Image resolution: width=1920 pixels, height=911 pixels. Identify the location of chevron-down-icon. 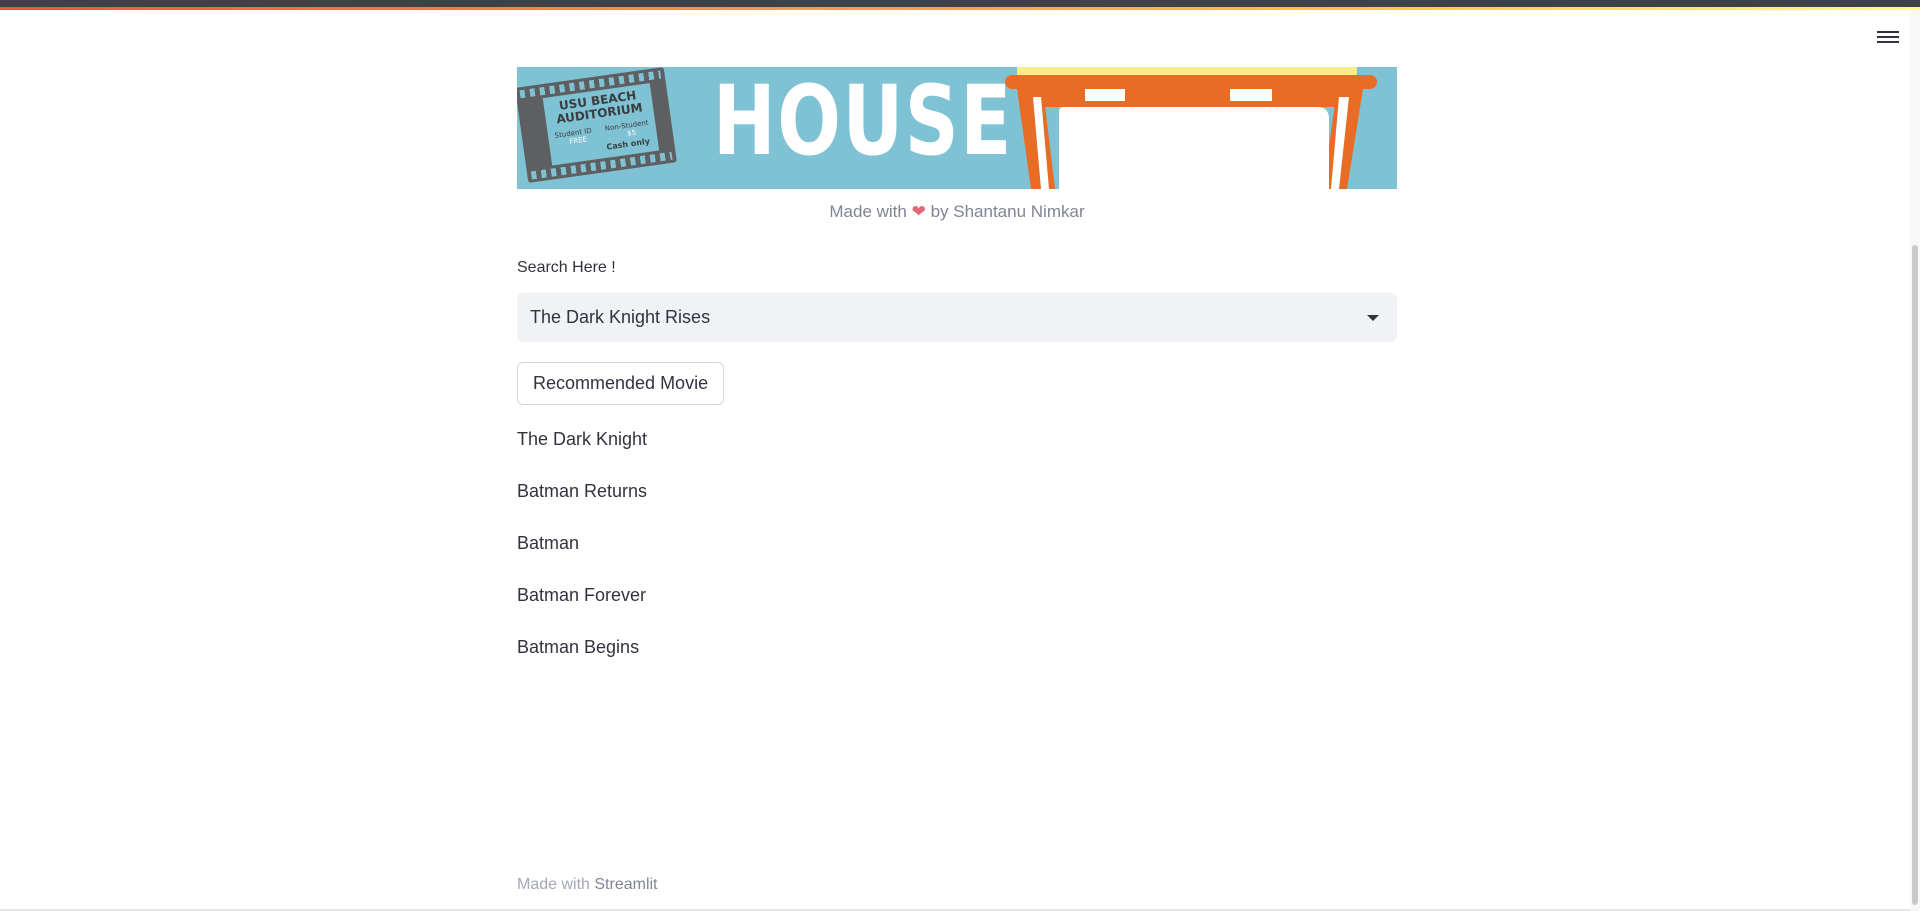
(1373, 318).